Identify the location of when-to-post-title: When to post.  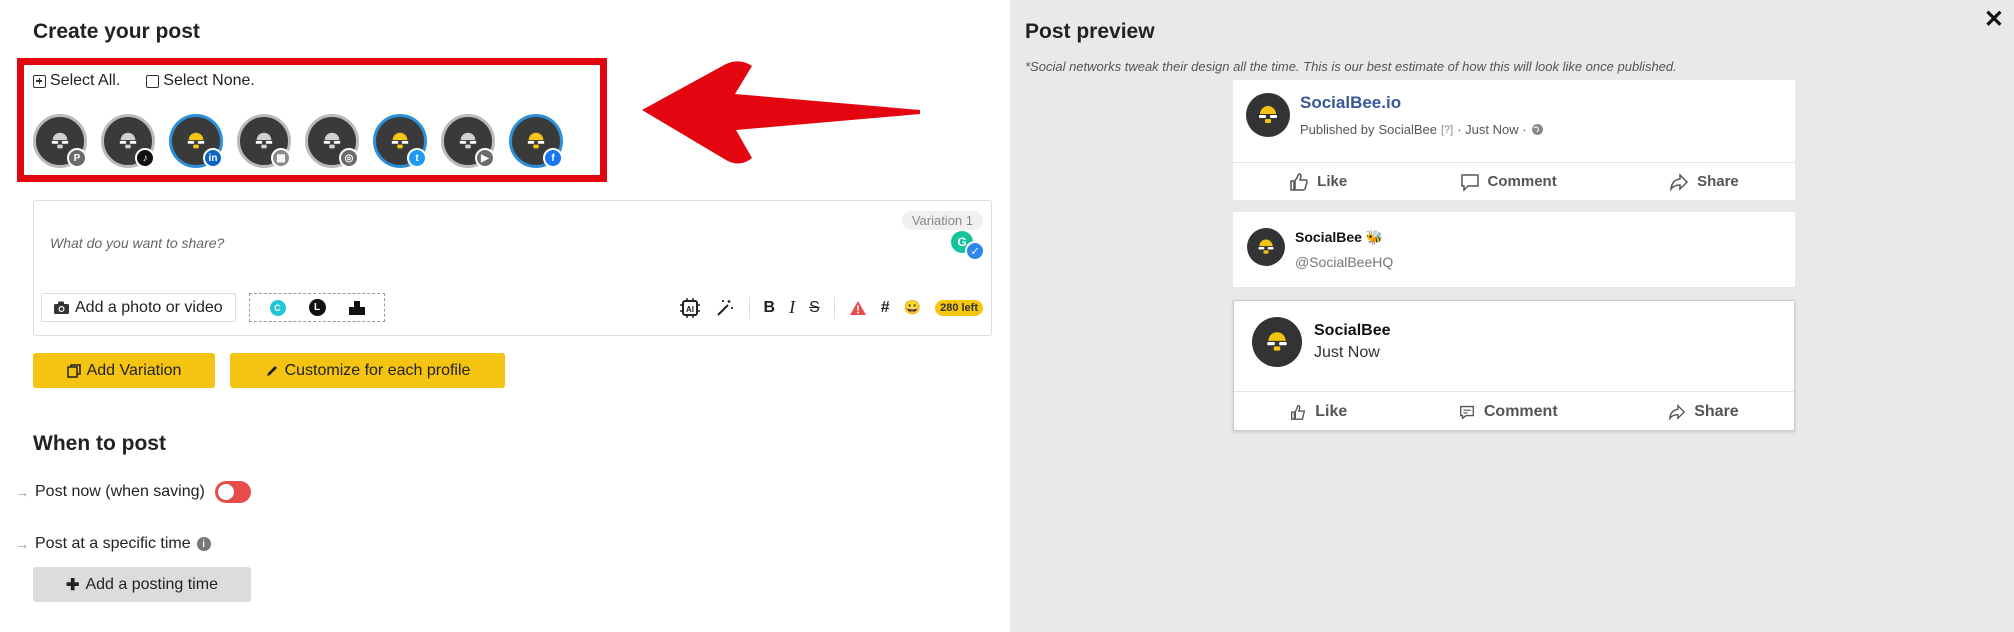
(99, 443).